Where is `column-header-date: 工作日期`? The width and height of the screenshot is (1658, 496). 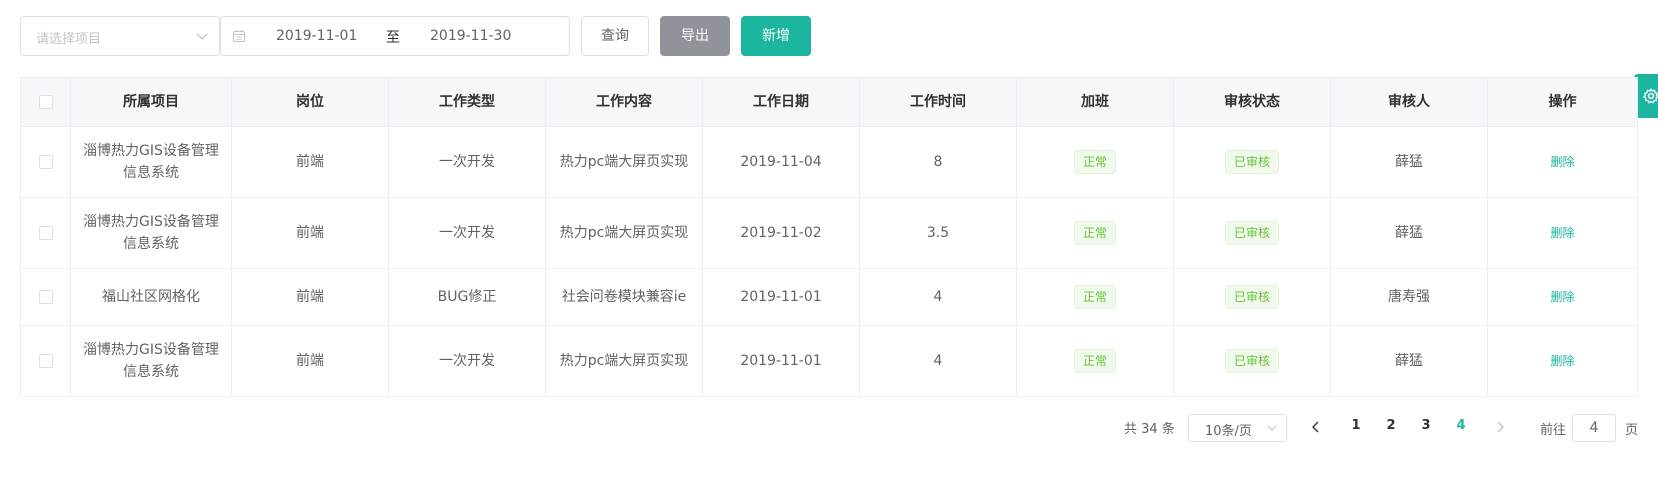
column-header-date: 工作日期 is located at coordinates (781, 102).